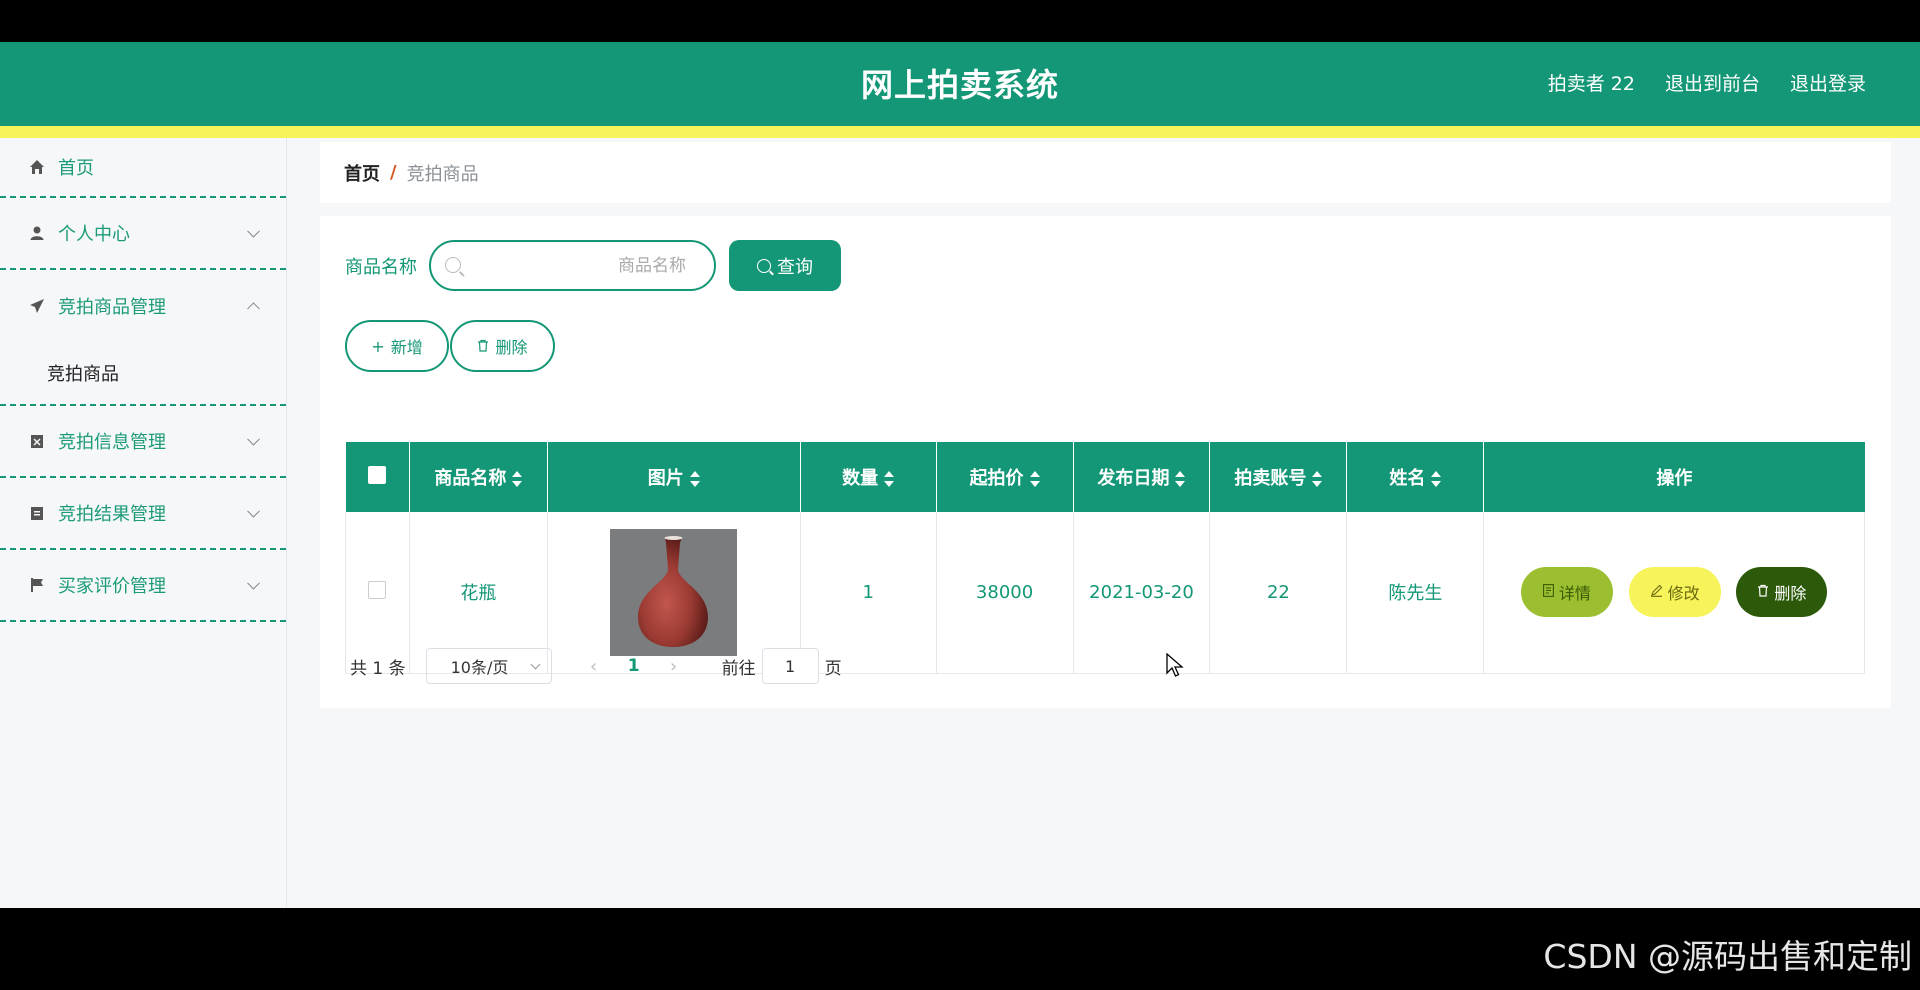 The image size is (1920, 990). I want to click on sidebar-item-label: 竞拍结果管理, so click(112, 514).